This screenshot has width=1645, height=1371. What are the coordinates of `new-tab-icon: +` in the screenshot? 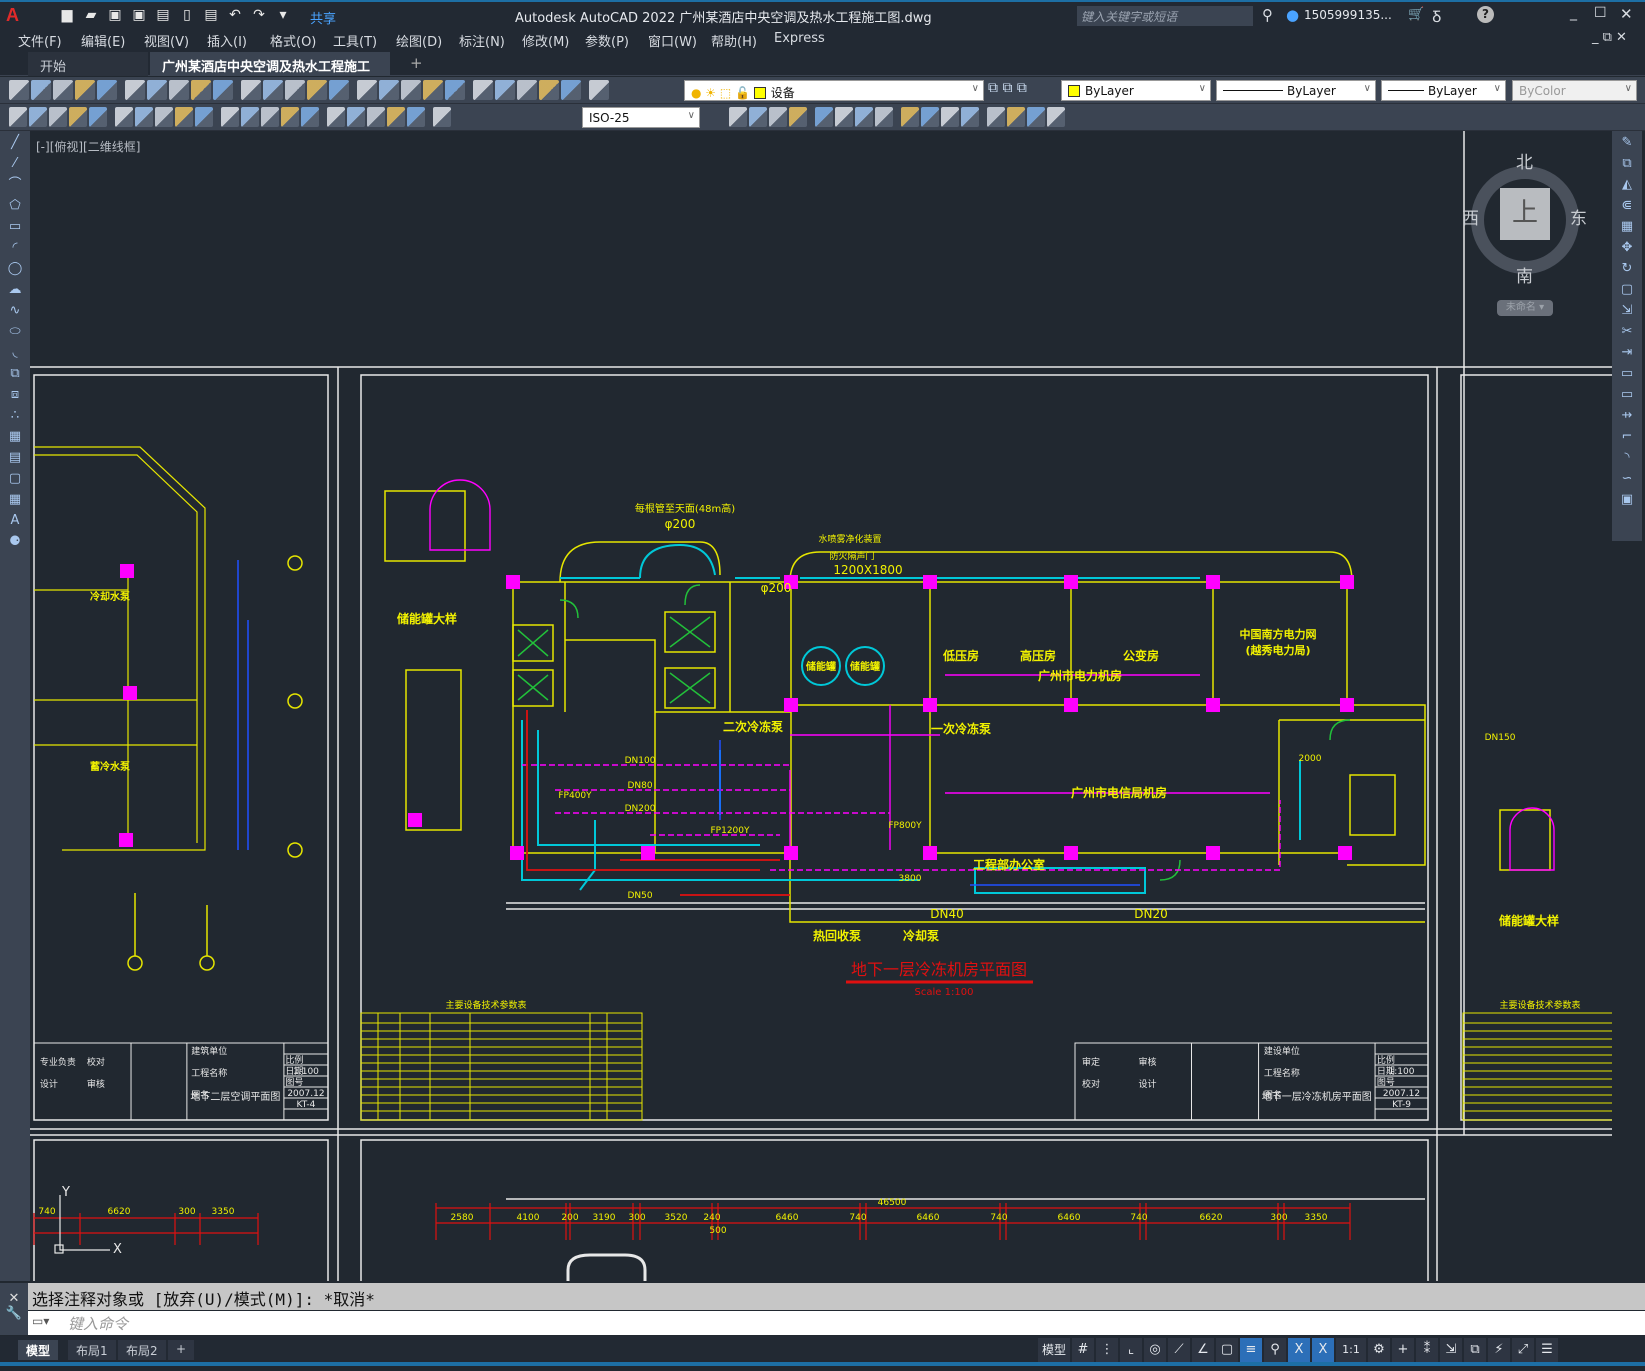 It's located at (416, 63).